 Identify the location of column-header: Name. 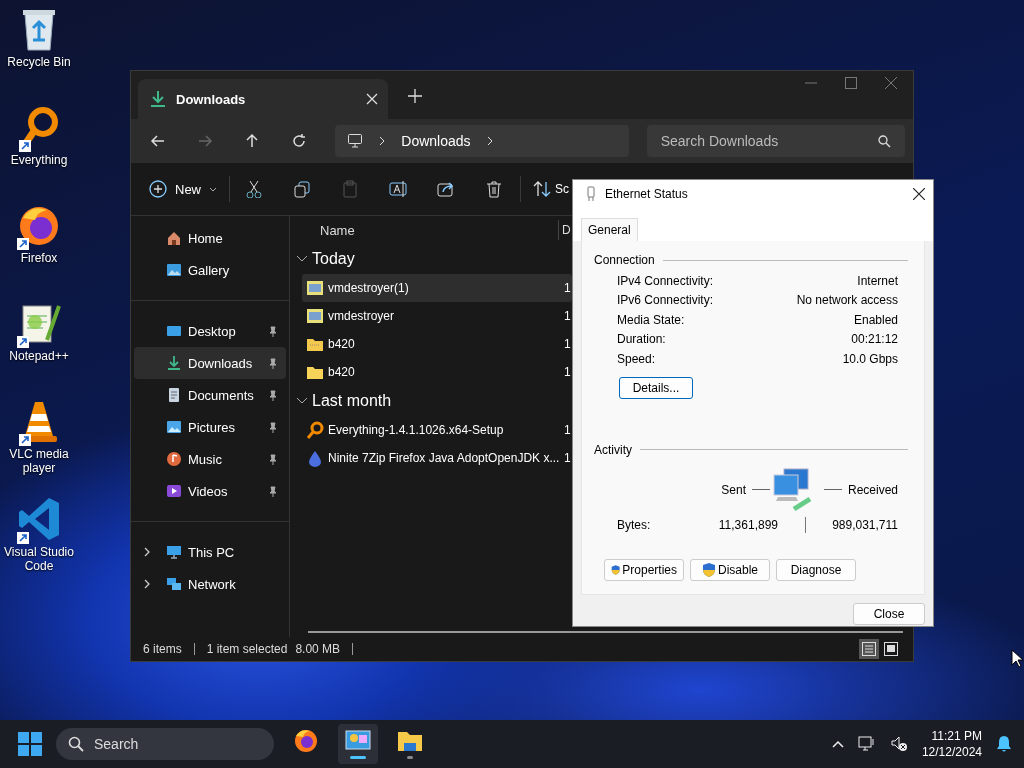
(424, 230).